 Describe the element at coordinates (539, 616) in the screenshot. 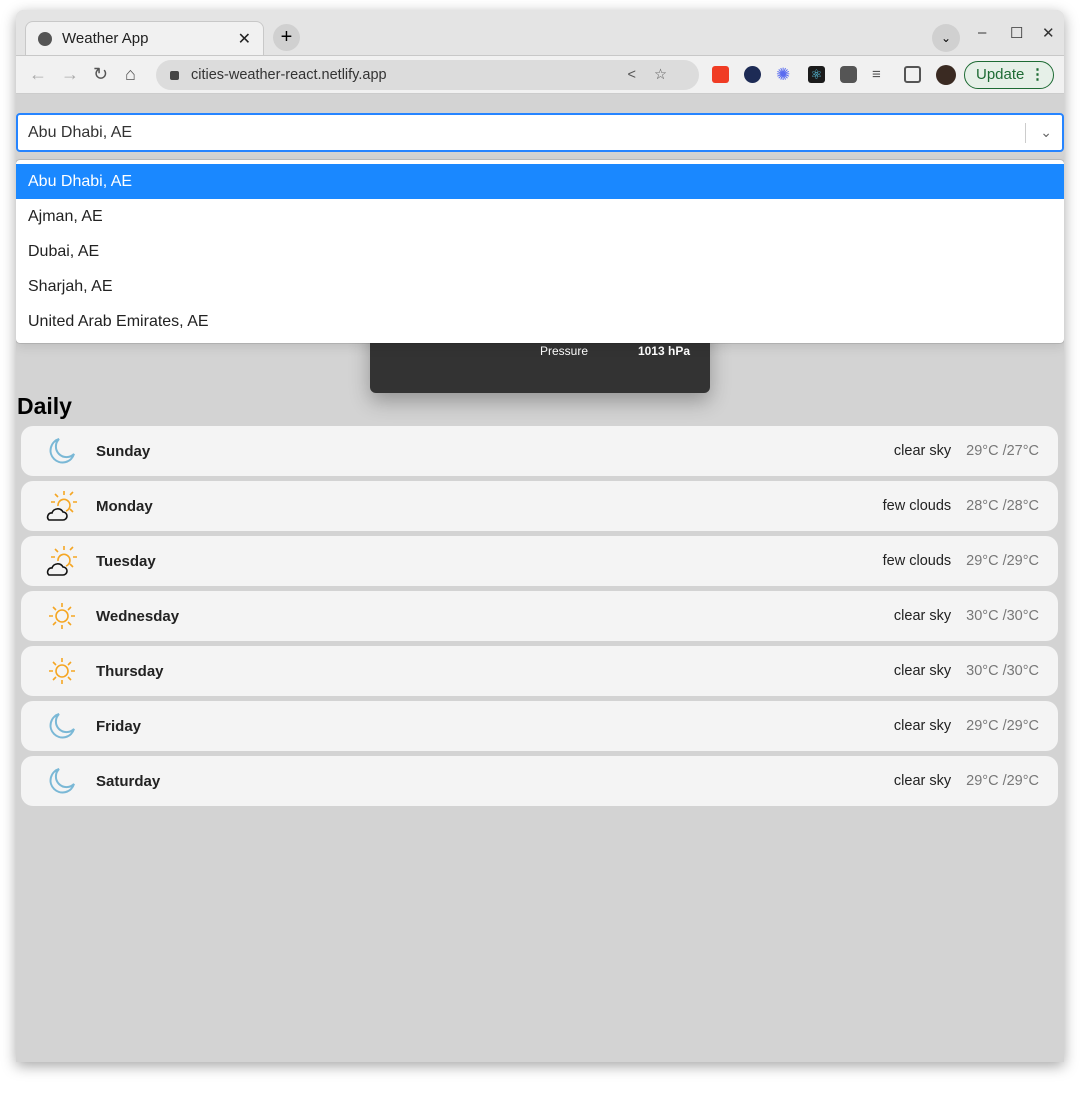

I see `daily-row: Wednesday clear sky 30°C /30°C` at that location.